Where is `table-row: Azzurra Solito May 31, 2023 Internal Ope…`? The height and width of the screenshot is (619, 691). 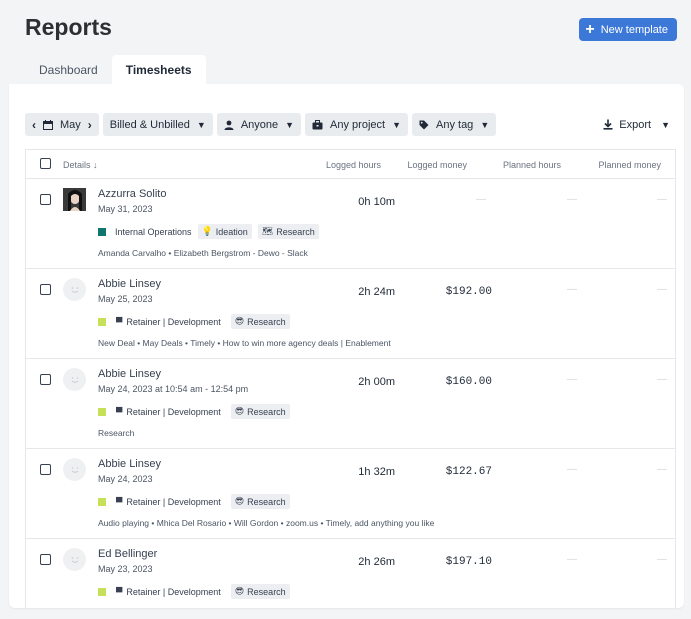
table-row: Azzurra Solito May 31, 2023 Internal Ope… is located at coordinates (350, 224).